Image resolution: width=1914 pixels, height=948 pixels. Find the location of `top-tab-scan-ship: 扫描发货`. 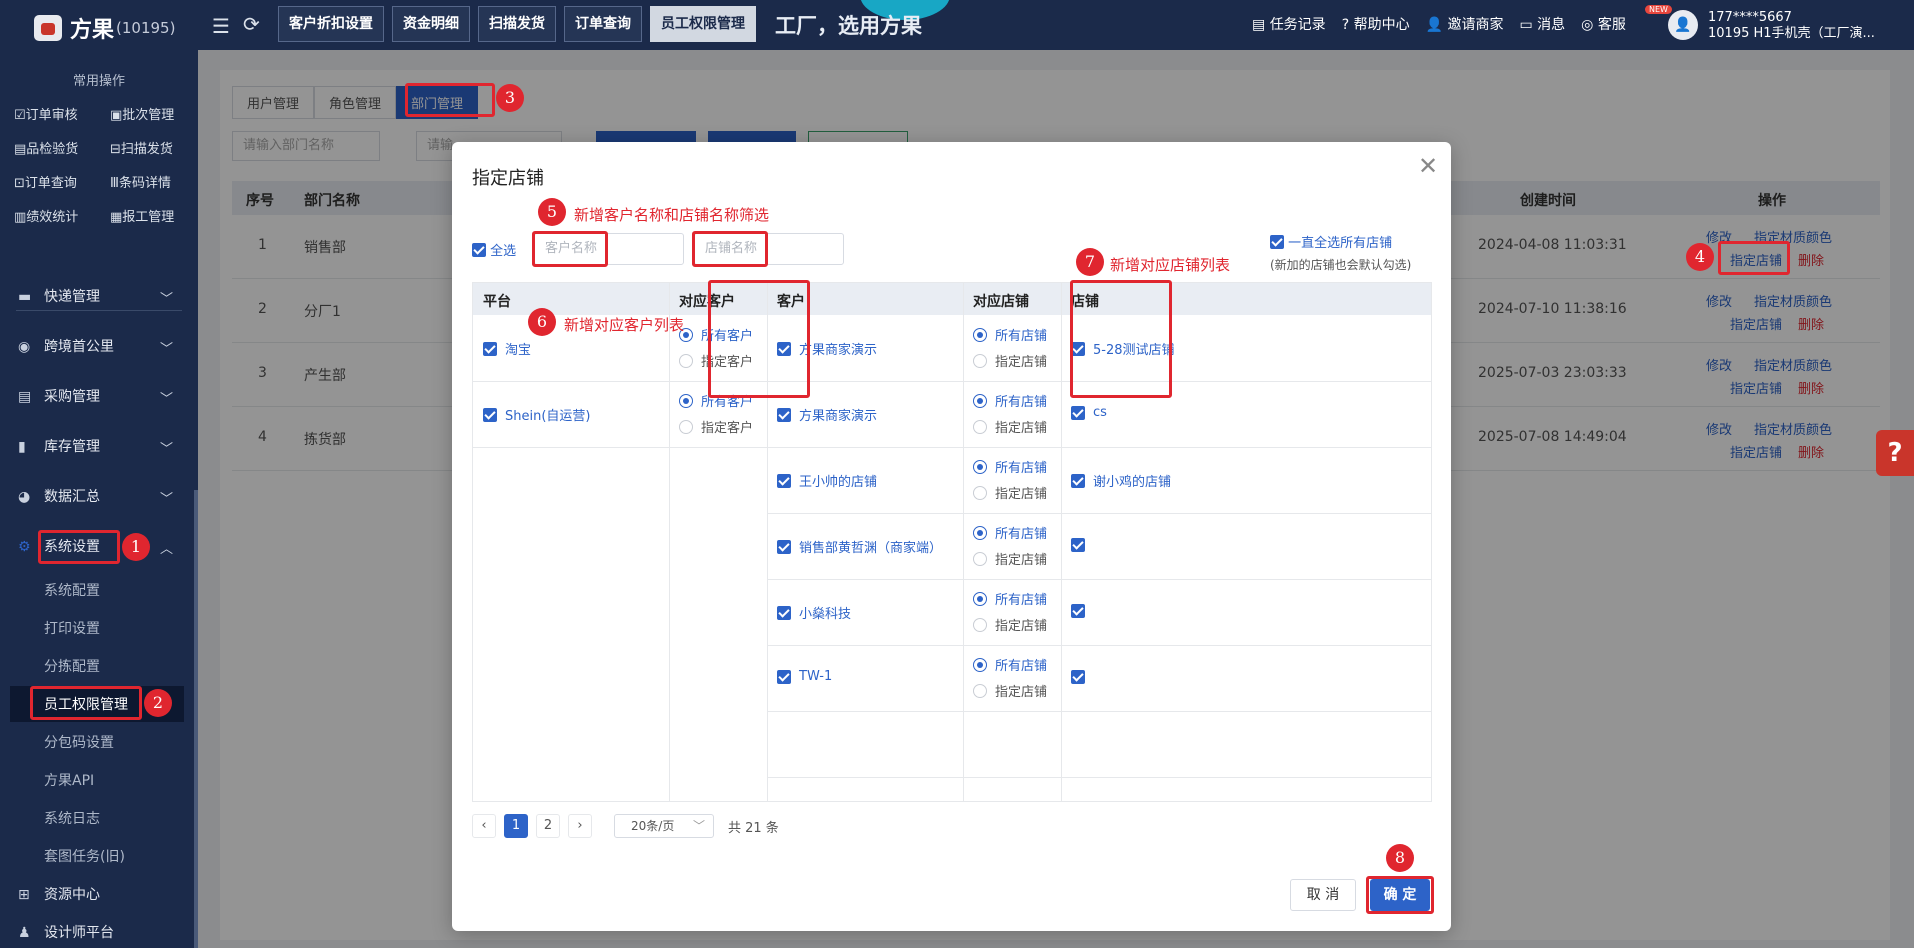

top-tab-scan-ship: 扫描发货 is located at coordinates (517, 24).